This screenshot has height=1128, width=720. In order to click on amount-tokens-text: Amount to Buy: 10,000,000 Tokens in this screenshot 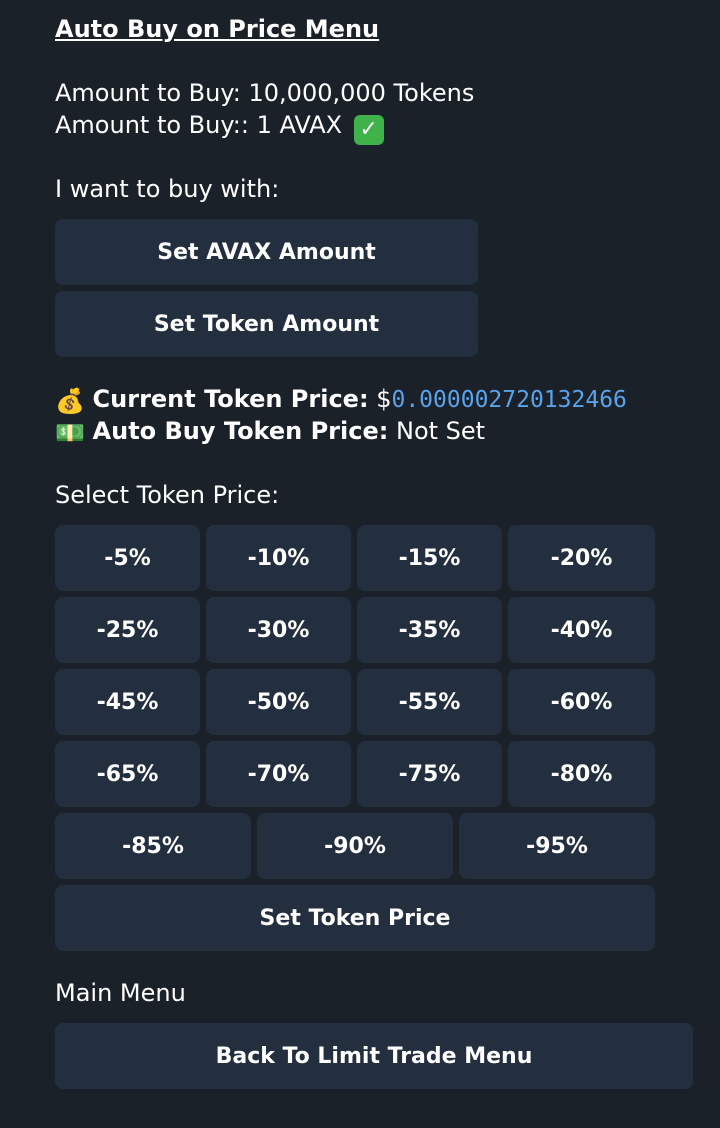, I will do `click(265, 93)`.